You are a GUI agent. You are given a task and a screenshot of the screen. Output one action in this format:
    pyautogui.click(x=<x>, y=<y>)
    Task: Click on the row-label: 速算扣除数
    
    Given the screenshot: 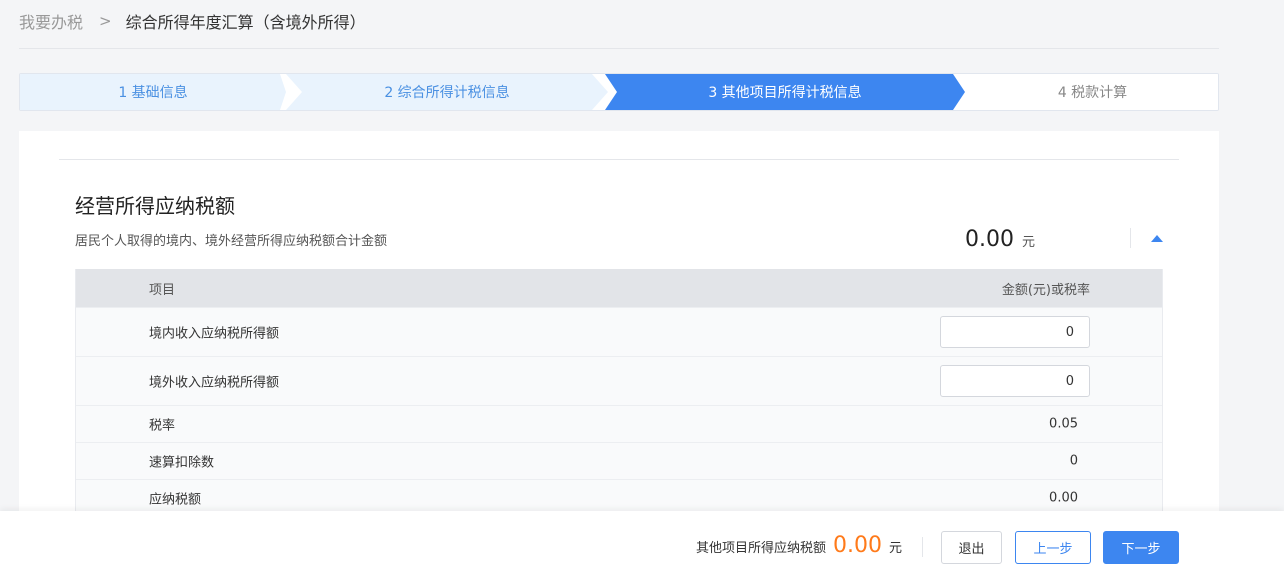 What is the action you would take?
    pyautogui.click(x=182, y=463)
    